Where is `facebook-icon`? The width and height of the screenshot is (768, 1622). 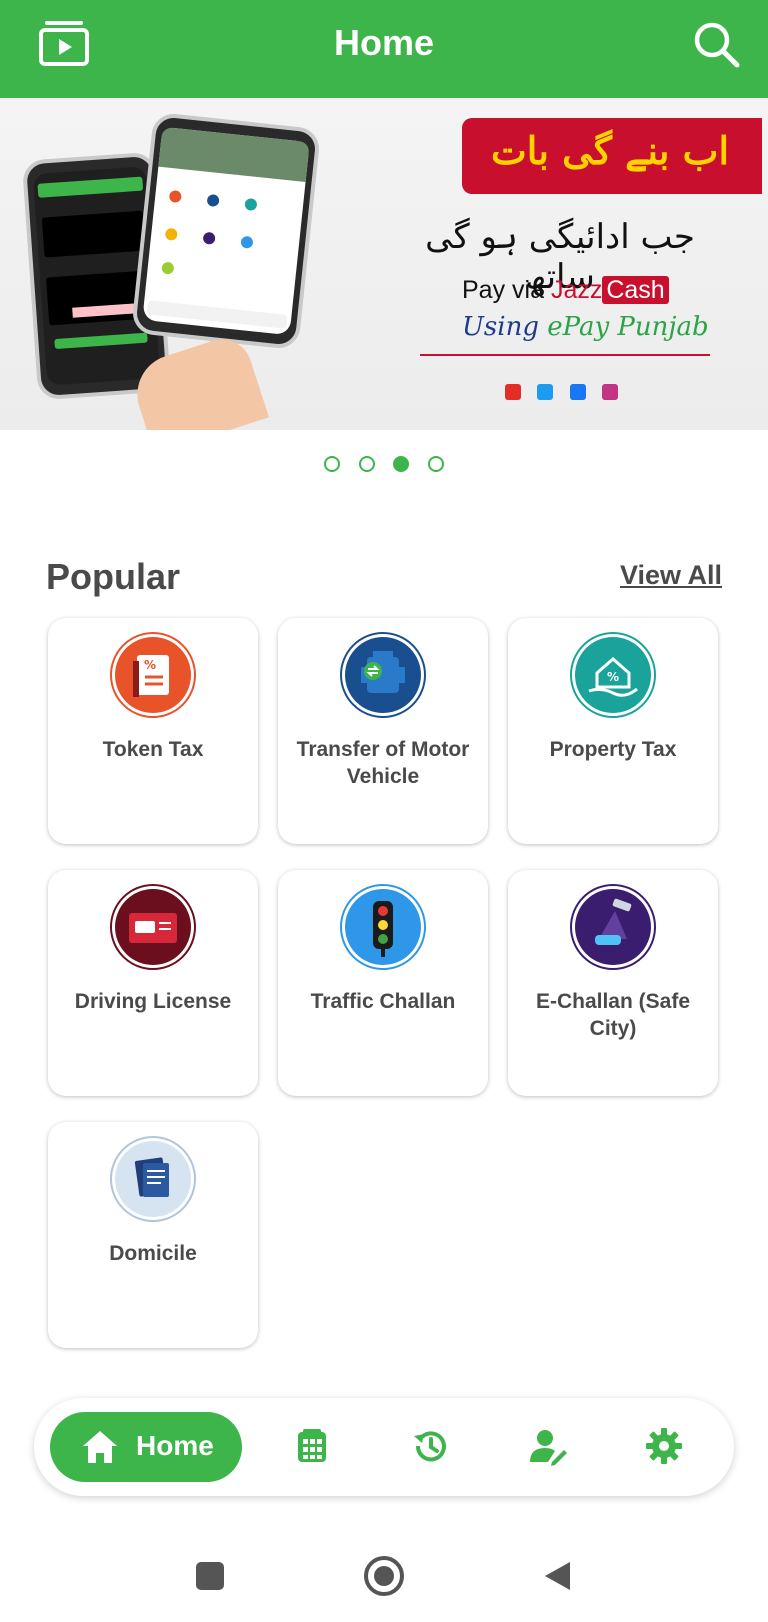 facebook-icon is located at coordinates (577, 392).